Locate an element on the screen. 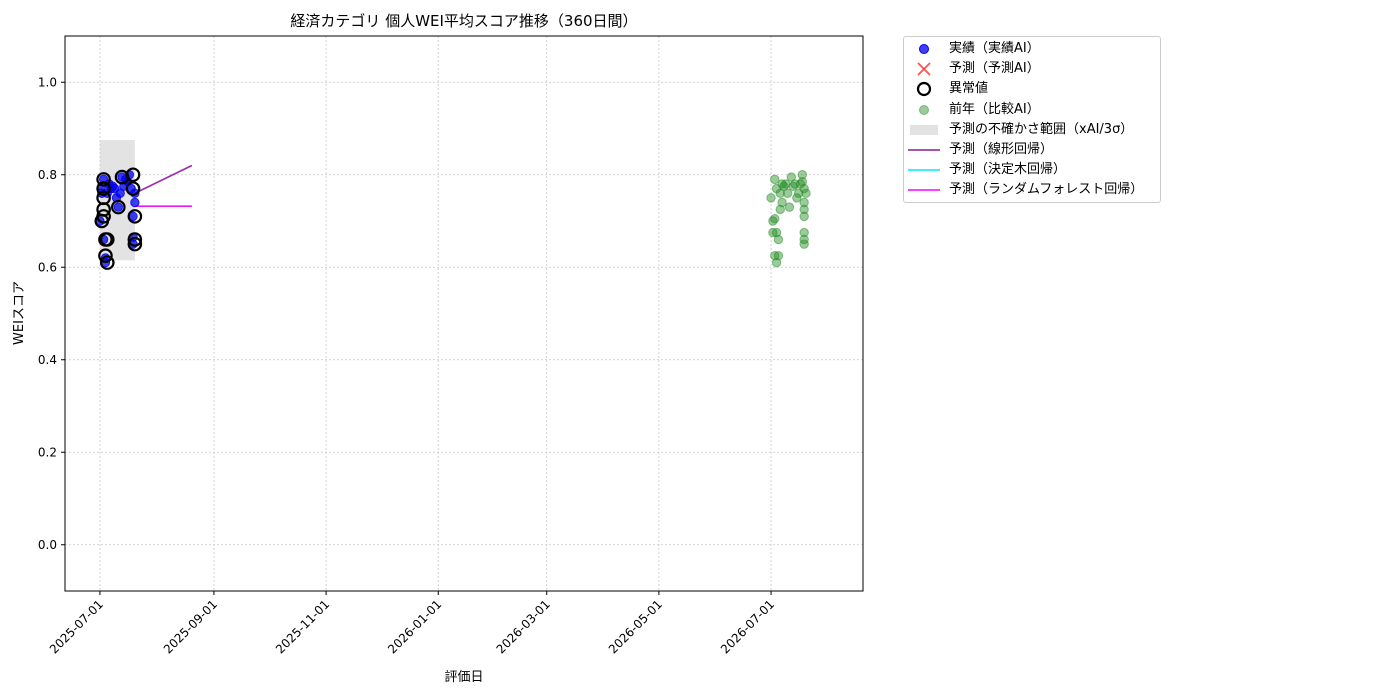 The width and height of the screenshot is (1400, 700). x-tick-label: 2025-09-01 is located at coordinates (190, 626).